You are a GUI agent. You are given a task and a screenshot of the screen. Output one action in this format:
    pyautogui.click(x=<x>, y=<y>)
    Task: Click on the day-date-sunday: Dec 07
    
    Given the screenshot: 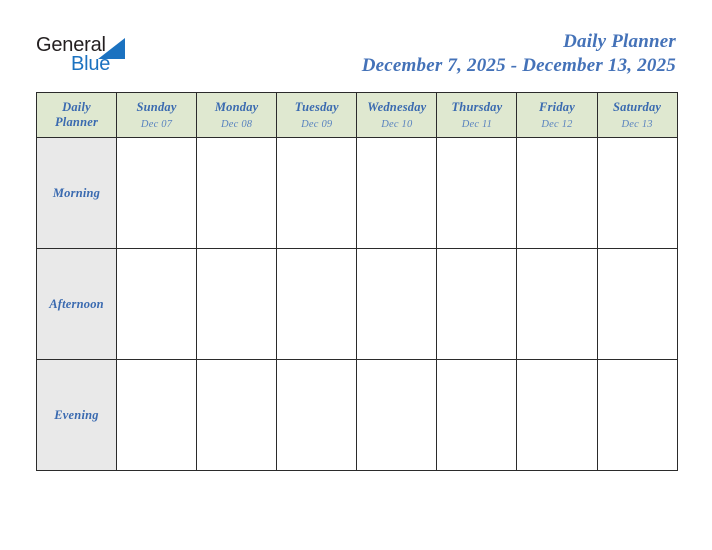 What is the action you would take?
    pyautogui.click(x=156, y=124)
    